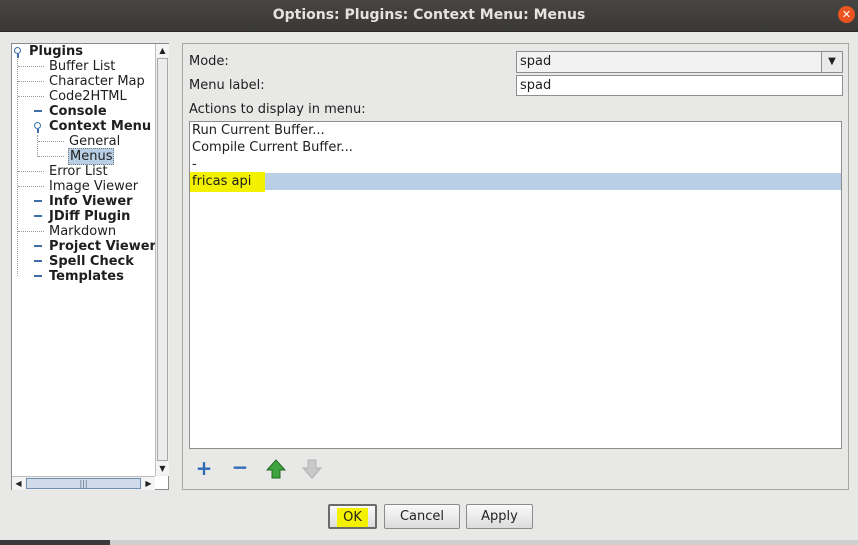  I want to click on mode-select: spad ▼, so click(679, 62).